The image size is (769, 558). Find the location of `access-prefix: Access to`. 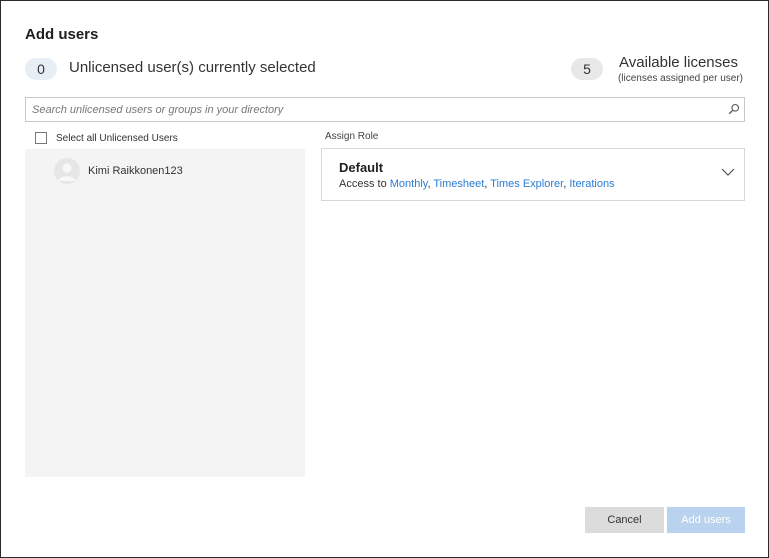

access-prefix: Access to is located at coordinates (364, 184).